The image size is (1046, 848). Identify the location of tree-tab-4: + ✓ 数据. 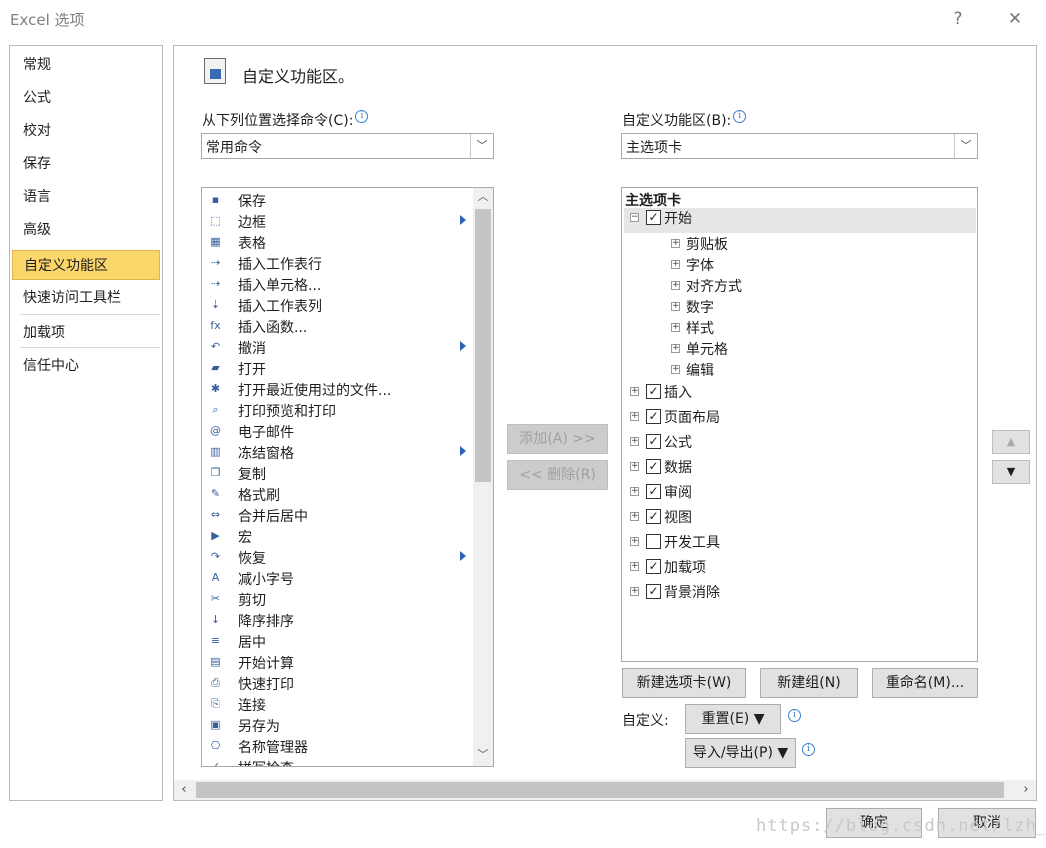
(800, 468).